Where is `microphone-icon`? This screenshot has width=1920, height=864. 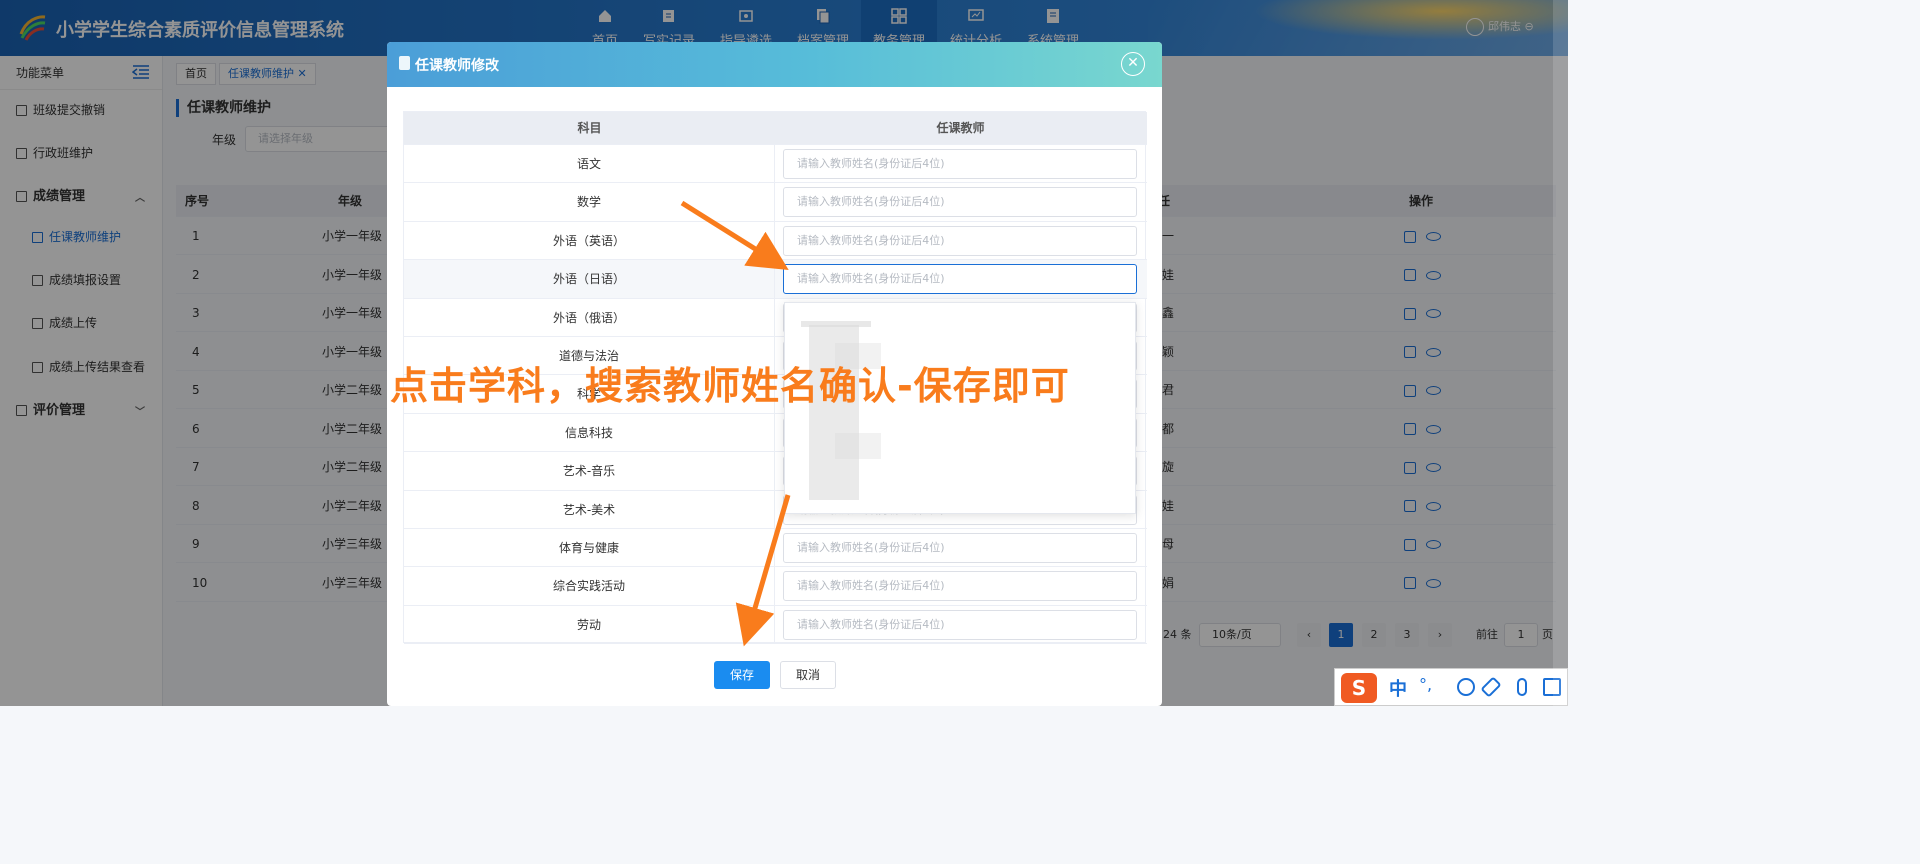
microphone-icon is located at coordinates (1522, 687).